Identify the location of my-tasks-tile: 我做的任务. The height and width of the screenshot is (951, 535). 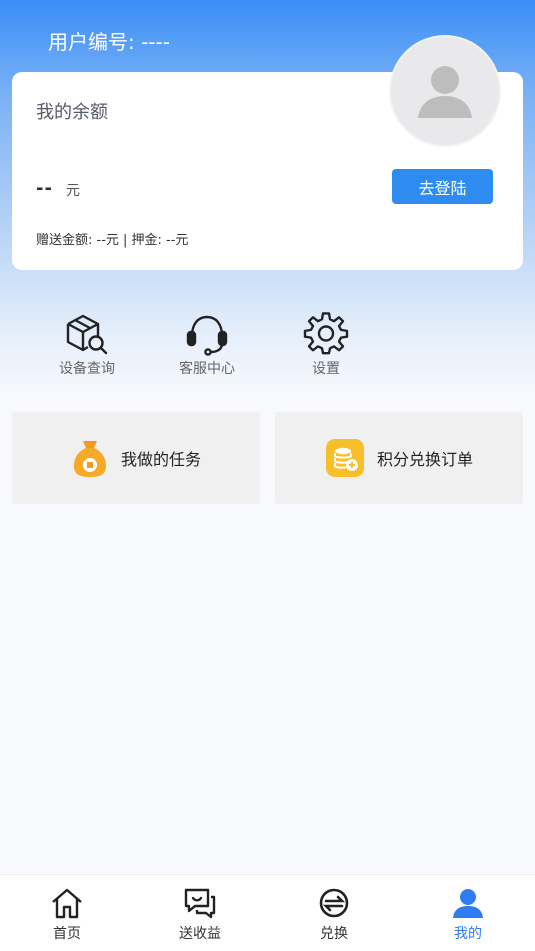
(136, 458).